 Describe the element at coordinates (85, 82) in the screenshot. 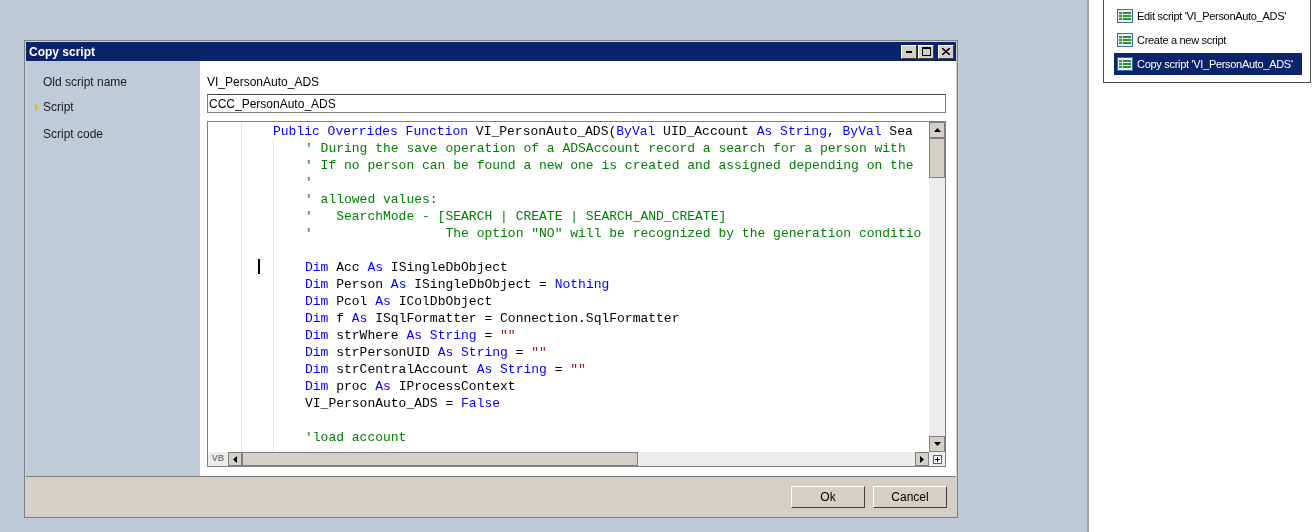

I see `field-label: Old script name` at that location.